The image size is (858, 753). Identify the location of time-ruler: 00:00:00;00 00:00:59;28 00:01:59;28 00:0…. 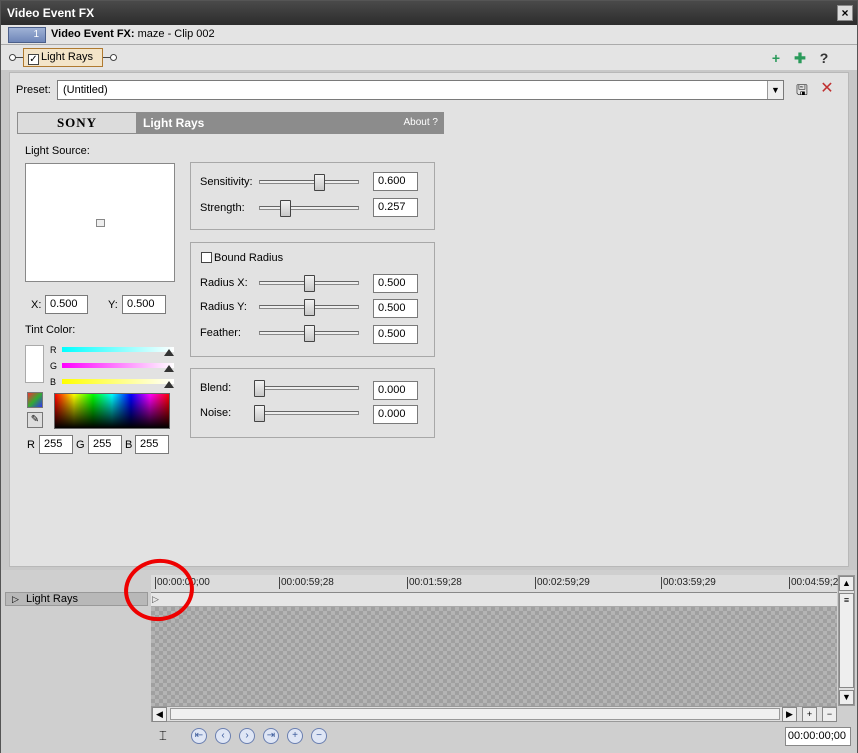
(495, 584).